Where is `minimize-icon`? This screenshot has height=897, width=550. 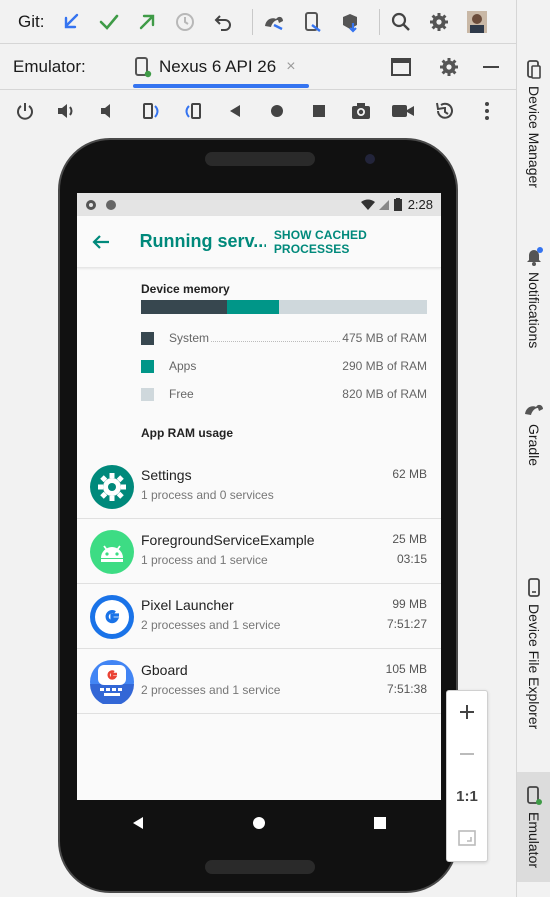
minimize-icon is located at coordinates (491, 67).